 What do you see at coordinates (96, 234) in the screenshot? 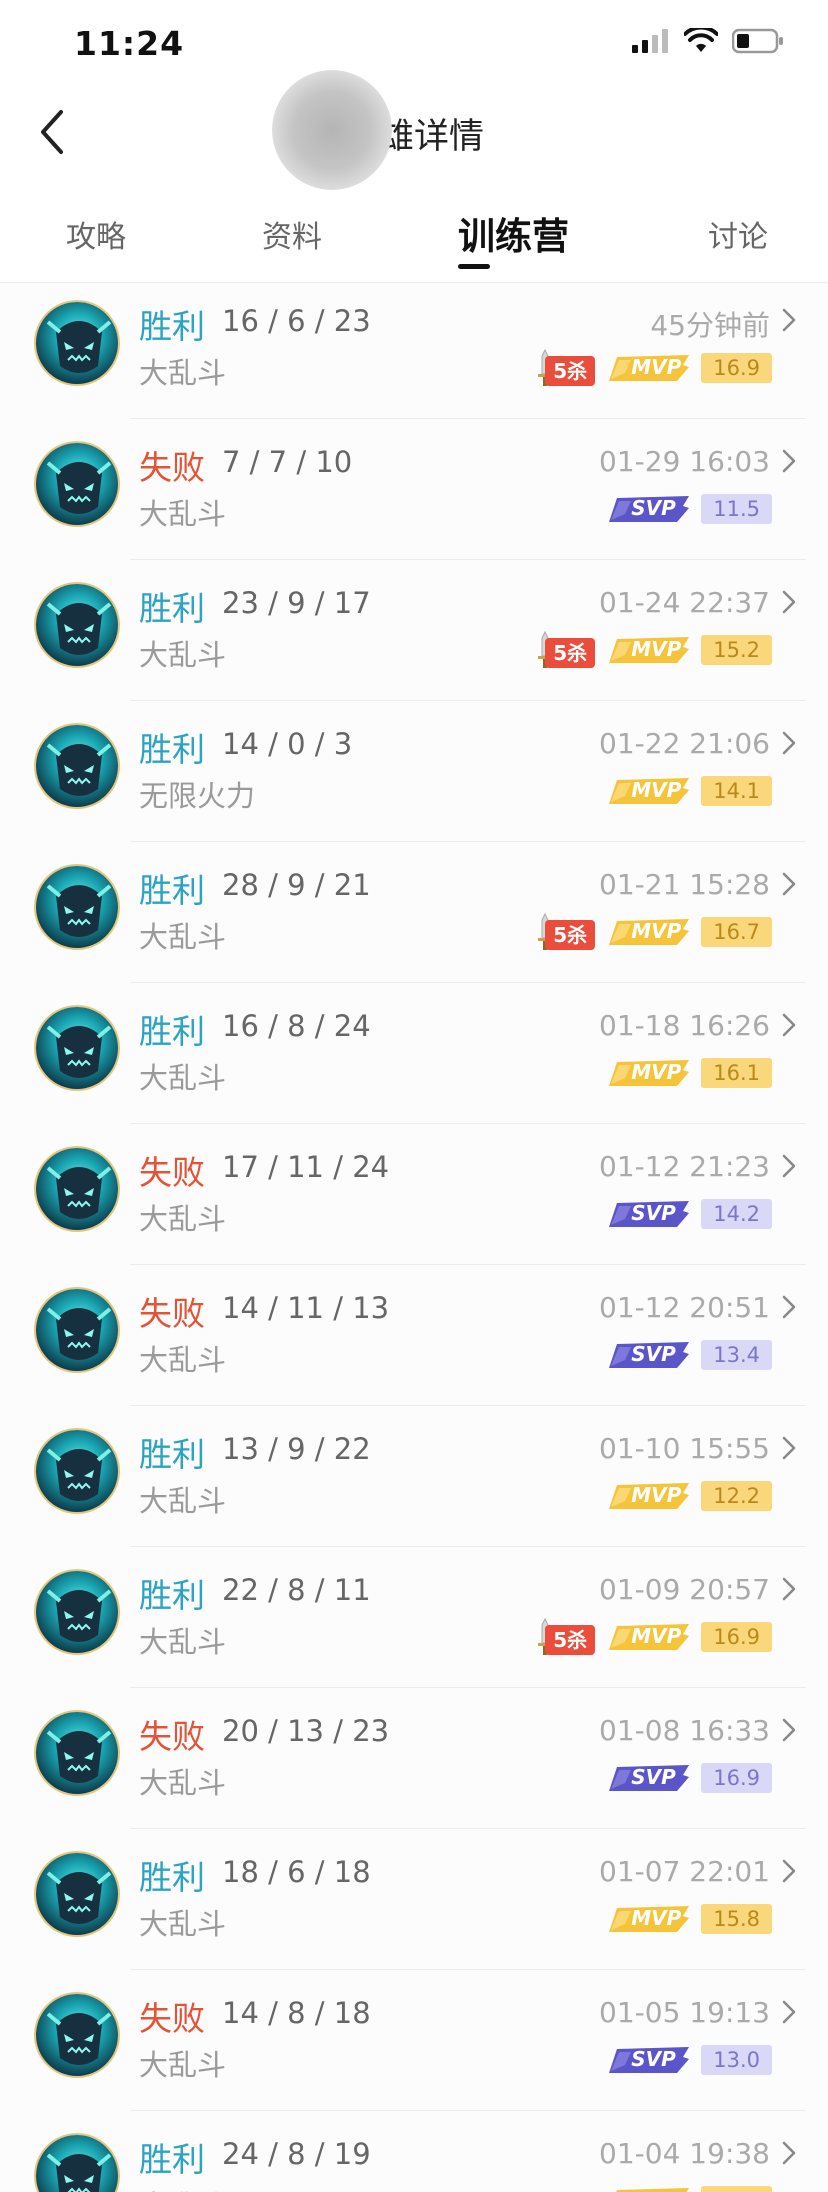
I see `tab-guide: 攻略` at bounding box center [96, 234].